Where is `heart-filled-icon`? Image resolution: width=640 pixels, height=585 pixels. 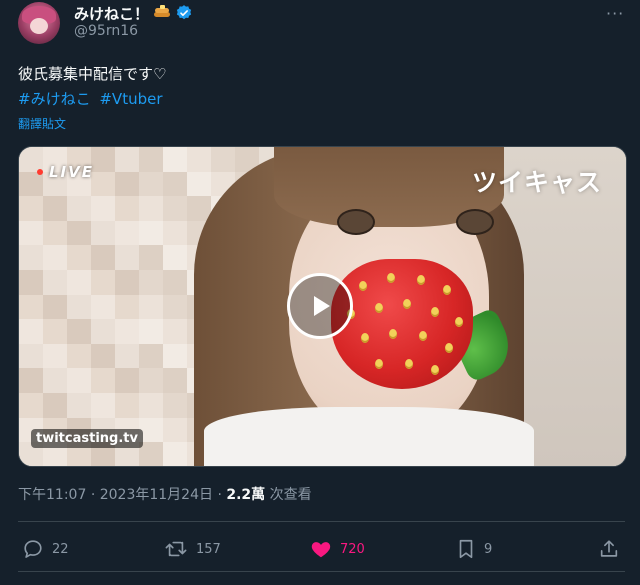
heart-filled-icon is located at coordinates (321, 550).